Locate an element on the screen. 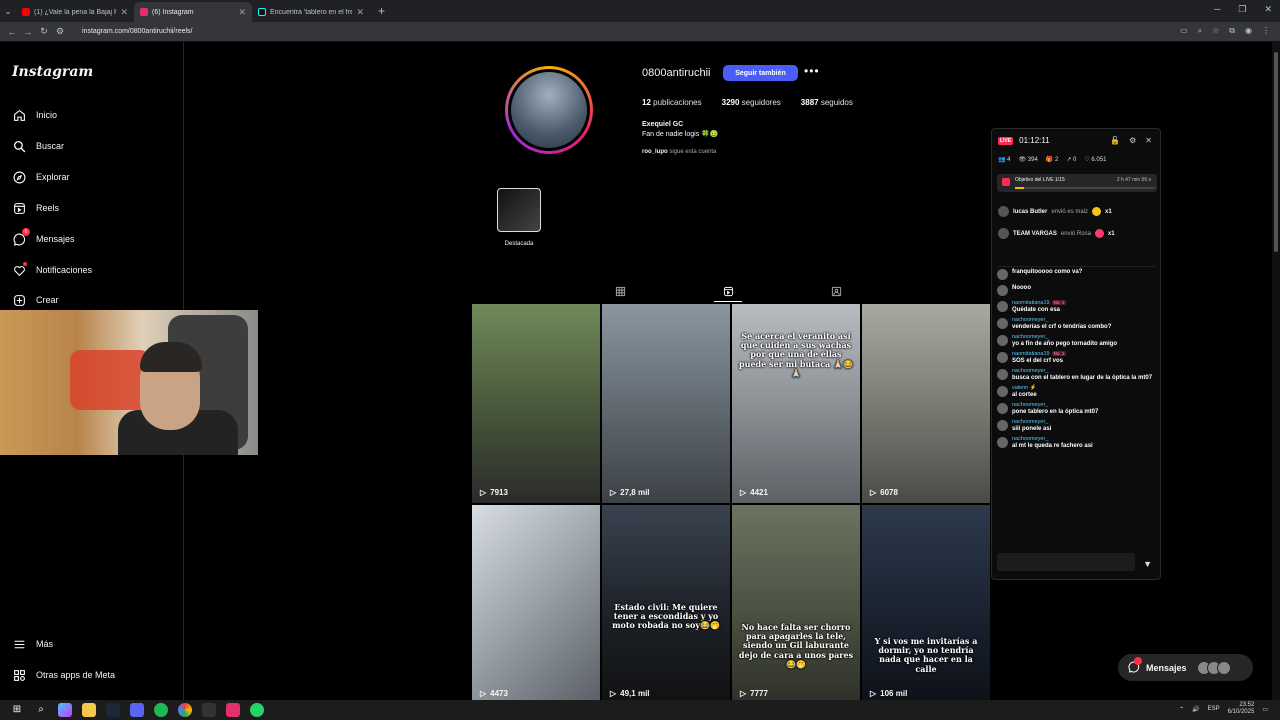  browser-tab-instagram: (6) Instagram ✕ is located at coordinates (193, 12).